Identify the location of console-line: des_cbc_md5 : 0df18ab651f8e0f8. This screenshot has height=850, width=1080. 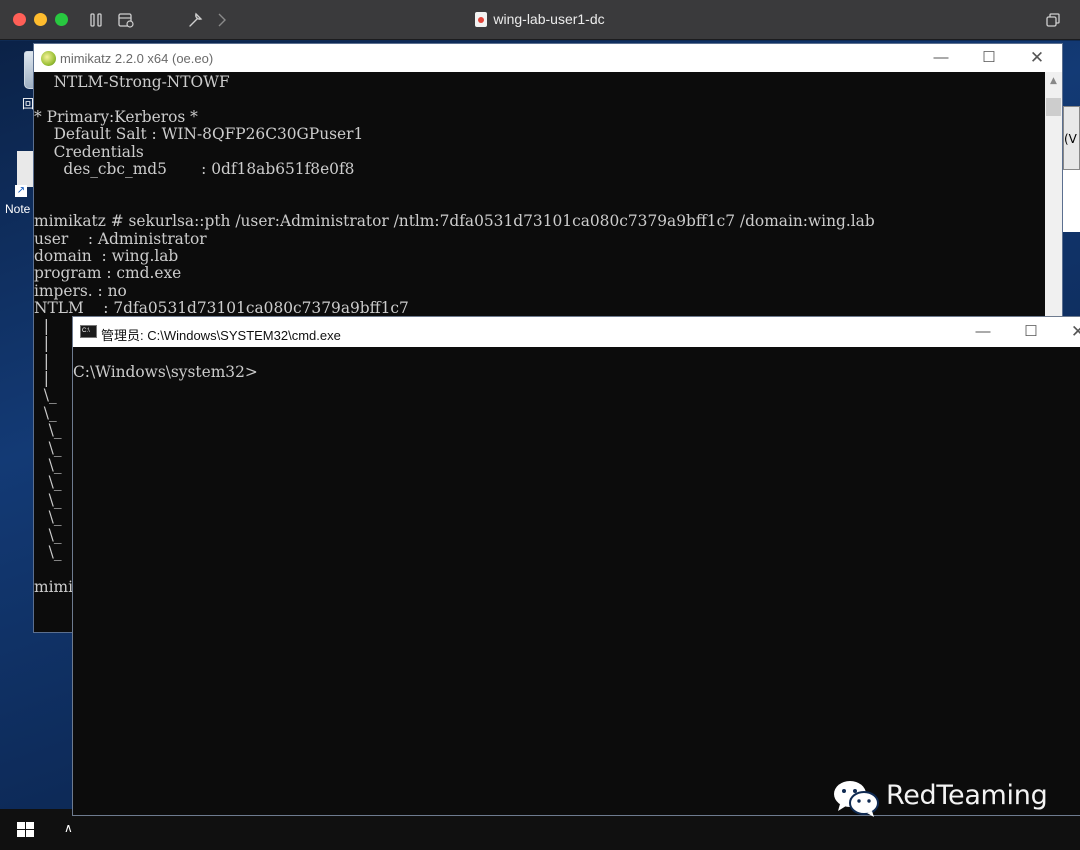
(194, 169).